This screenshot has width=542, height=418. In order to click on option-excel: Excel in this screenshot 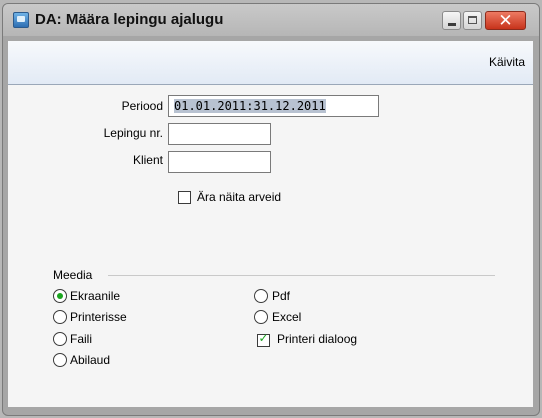, I will do `click(287, 317)`.